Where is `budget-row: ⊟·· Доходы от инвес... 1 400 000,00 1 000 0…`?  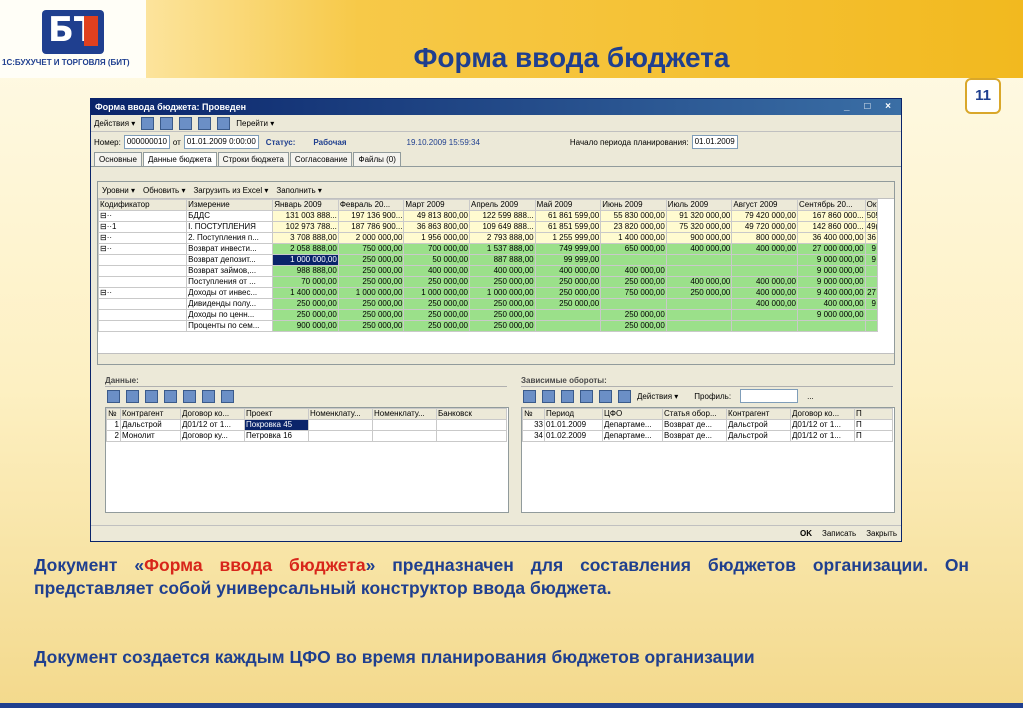
budget-row: ⊟·· Доходы от инвес... 1 400 000,00 1 000 0… is located at coordinates (488, 293).